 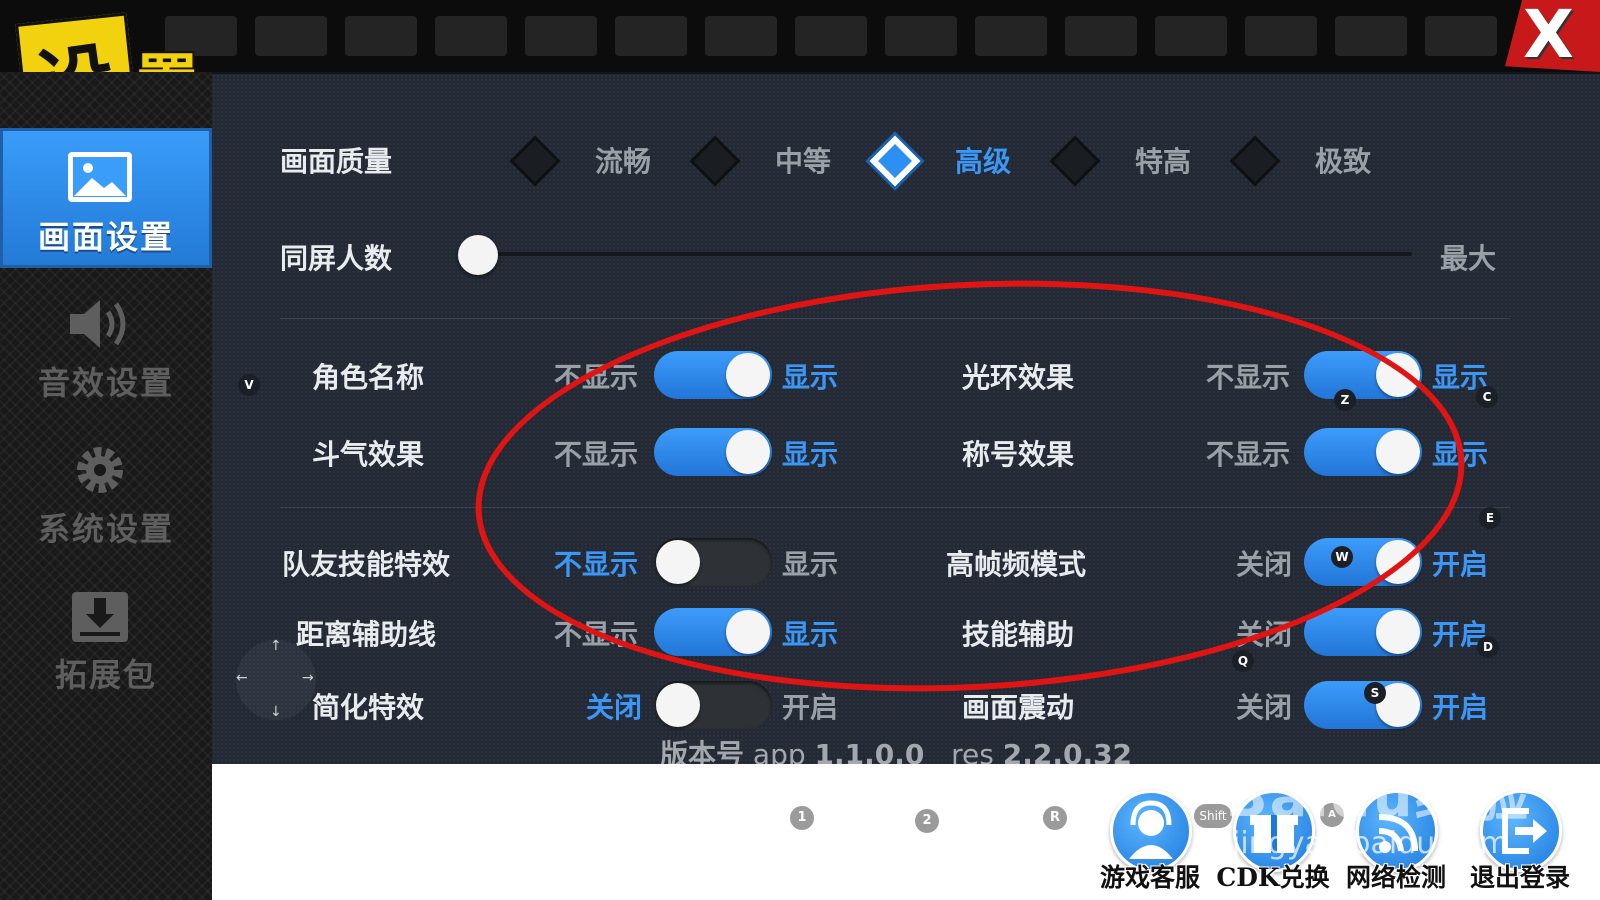 What do you see at coordinates (276, 712) in the screenshot?
I see `dpad-down-icon: ↓` at bounding box center [276, 712].